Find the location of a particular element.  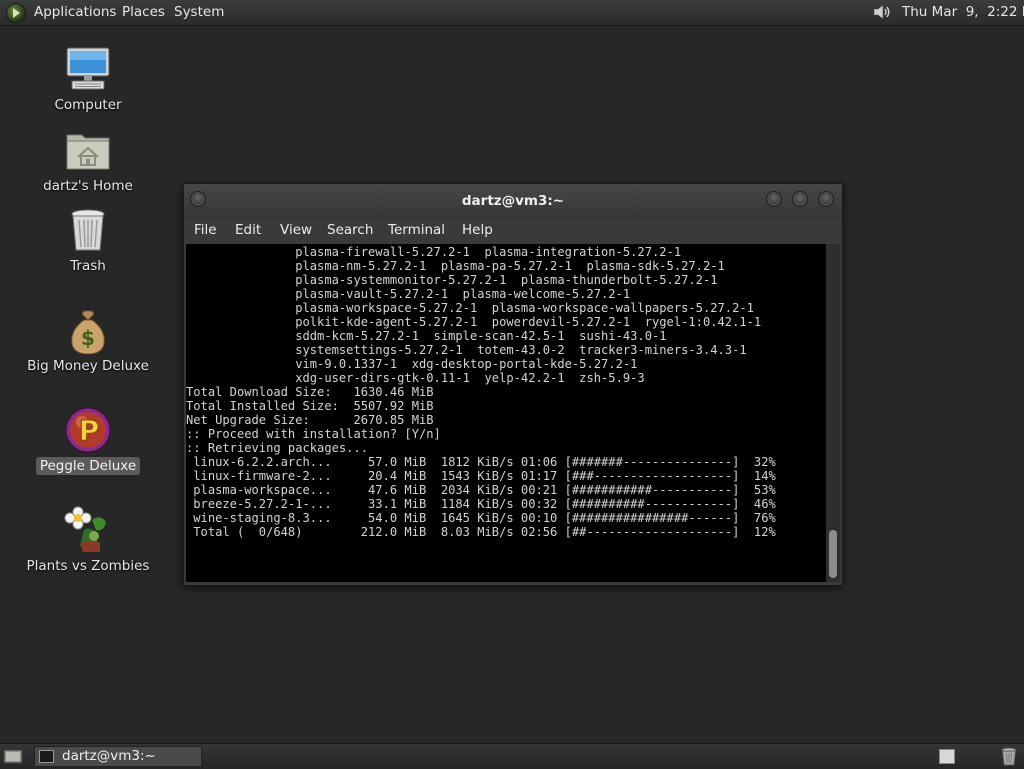

desktop-icon-label: Plants vs Zombies is located at coordinates (88, 566).